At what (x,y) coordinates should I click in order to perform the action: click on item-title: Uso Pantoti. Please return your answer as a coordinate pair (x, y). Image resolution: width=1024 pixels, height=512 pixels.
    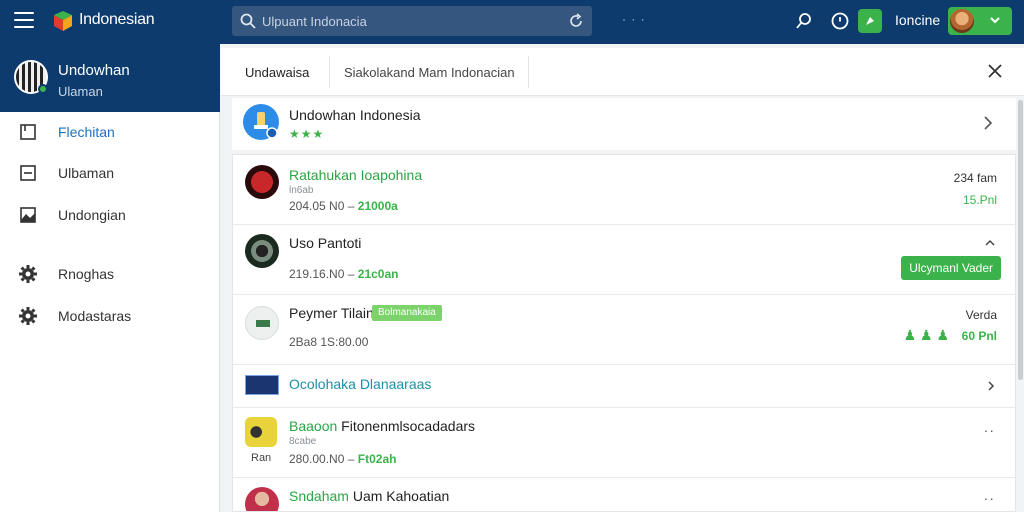
    Looking at the image, I should click on (325, 243).